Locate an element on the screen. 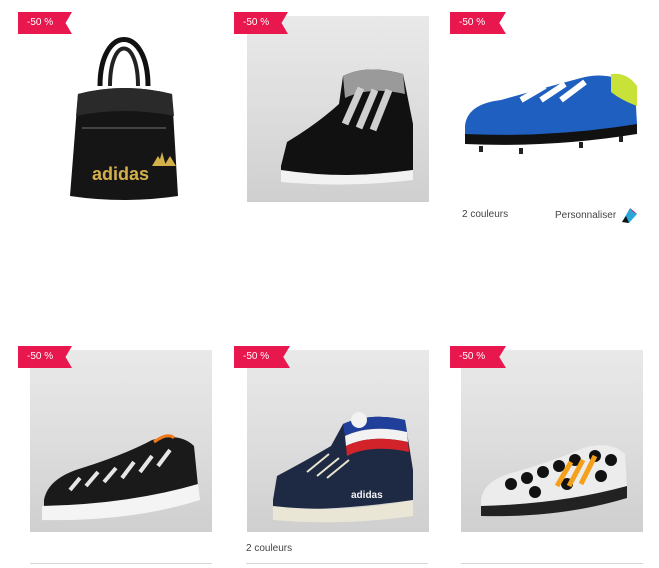  bag-illustration: adidas is located at coordinates (124, 118).